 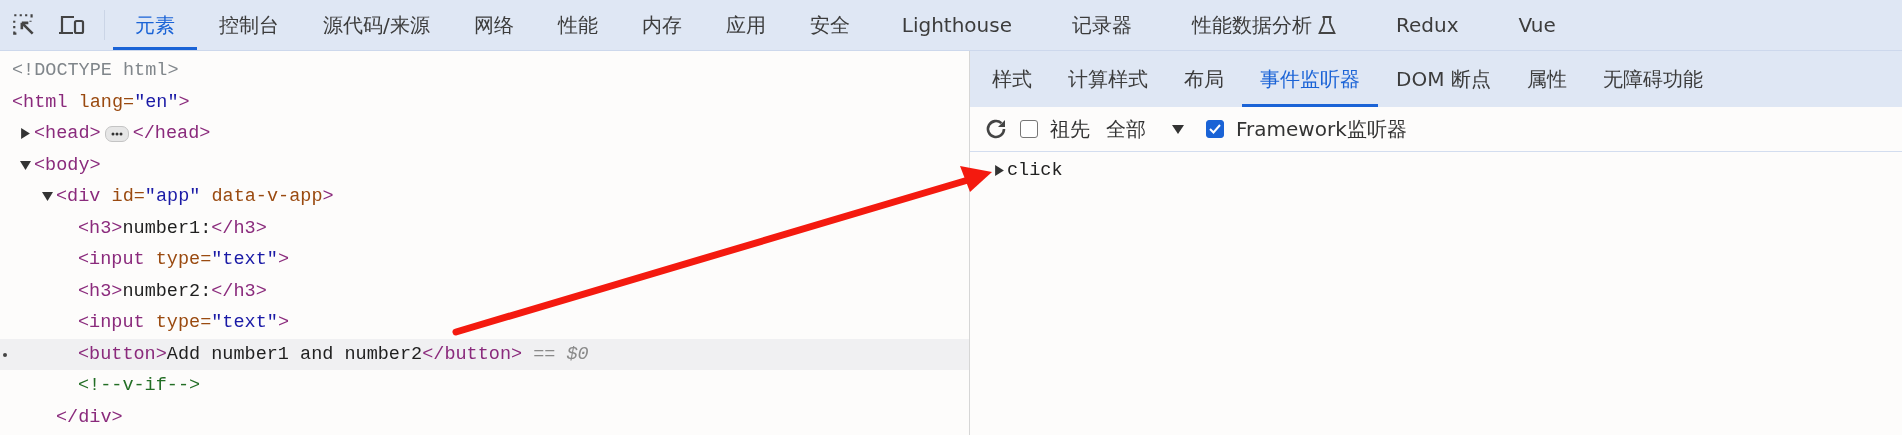 What do you see at coordinates (1178, 129) in the screenshot?
I see `caret-icon` at bounding box center [1178, 129].